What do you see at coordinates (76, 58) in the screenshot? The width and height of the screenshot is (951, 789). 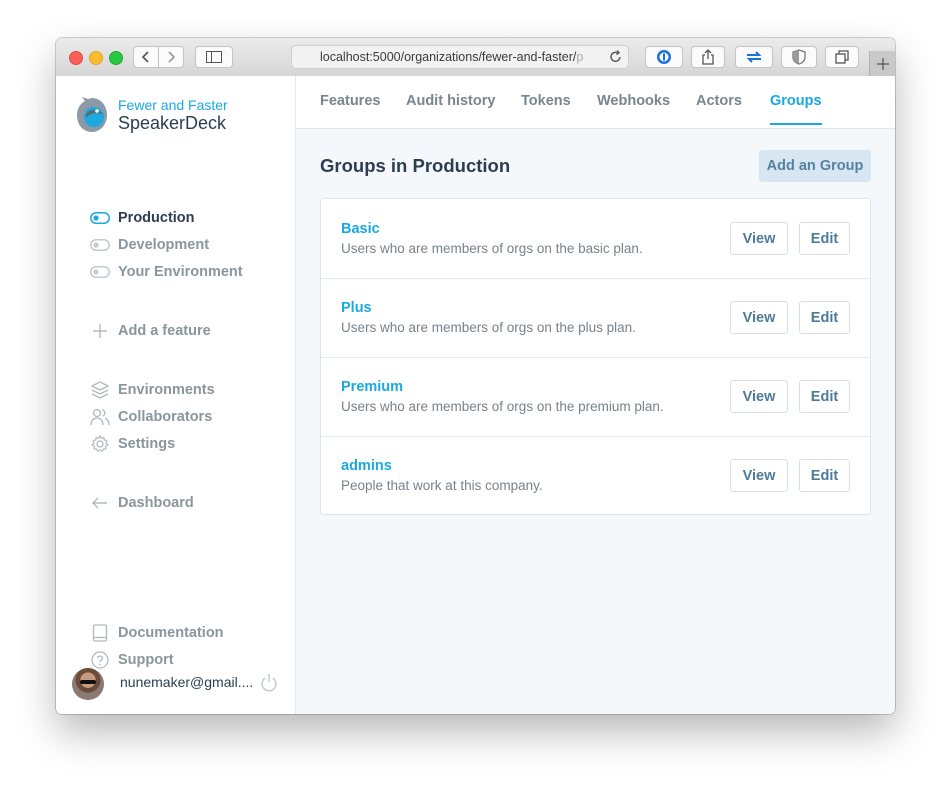 I see `close-window-button` at bounding box center [76, 58].